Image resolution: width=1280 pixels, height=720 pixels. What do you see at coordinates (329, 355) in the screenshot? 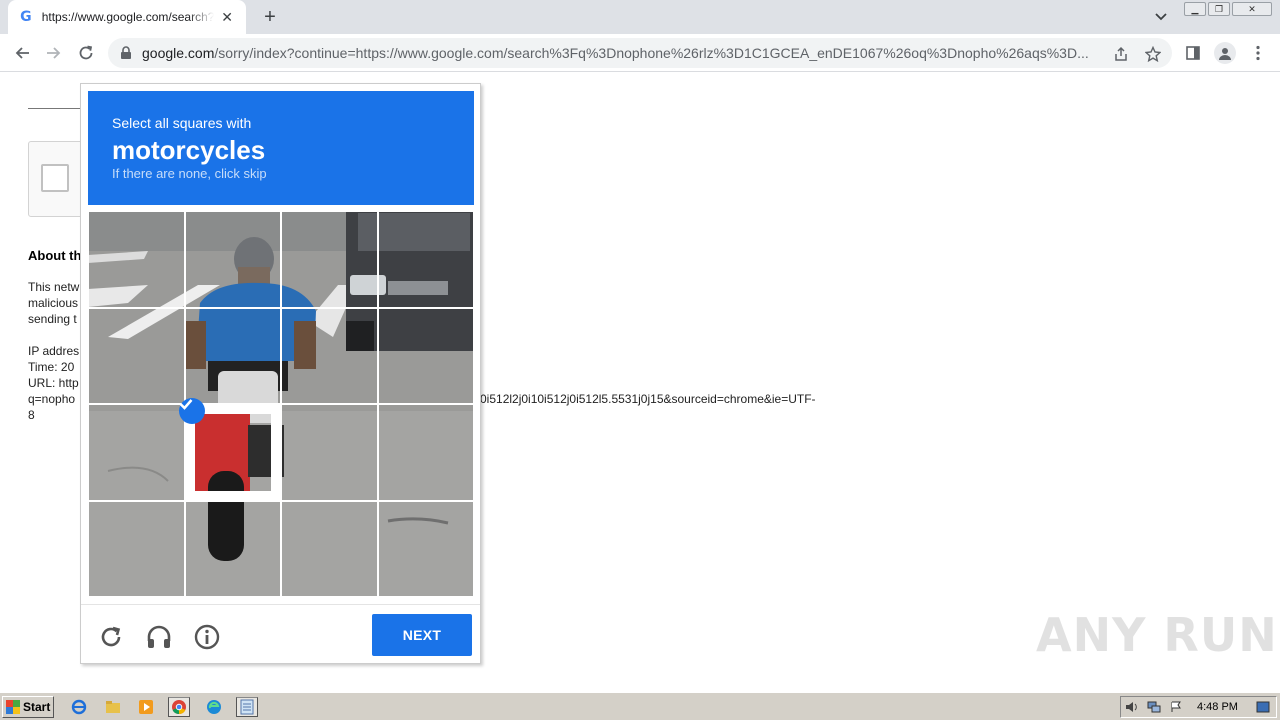
I see `grid-tile-r2c3` at bounding box center [329, 355].